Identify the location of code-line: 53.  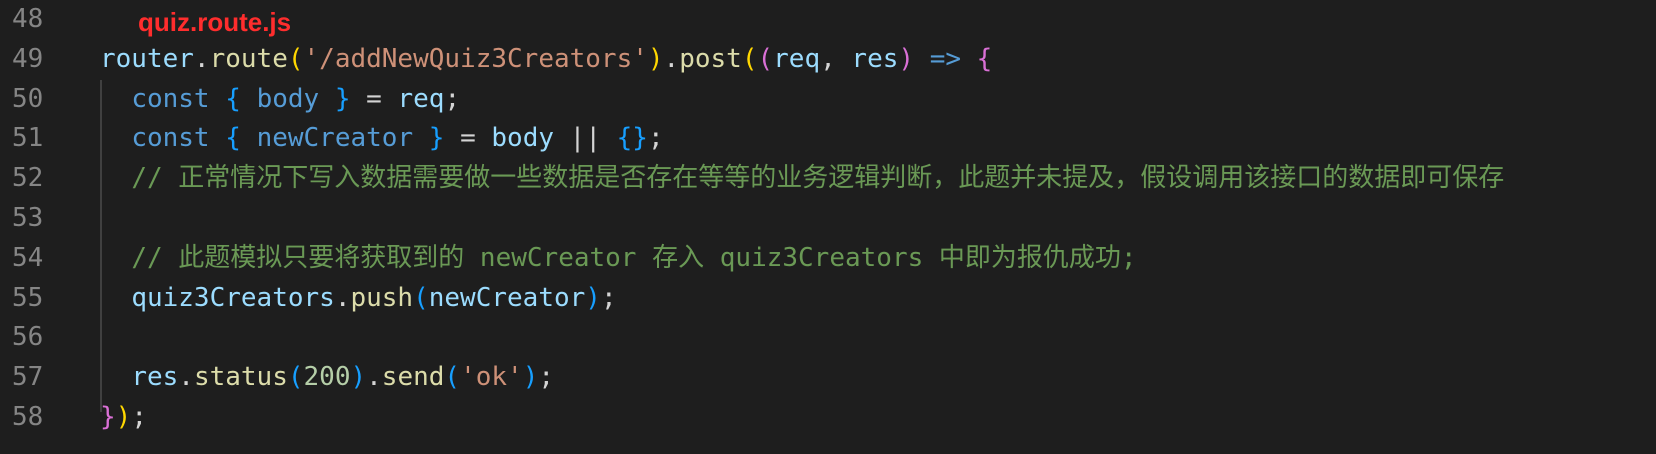
(828, 218).